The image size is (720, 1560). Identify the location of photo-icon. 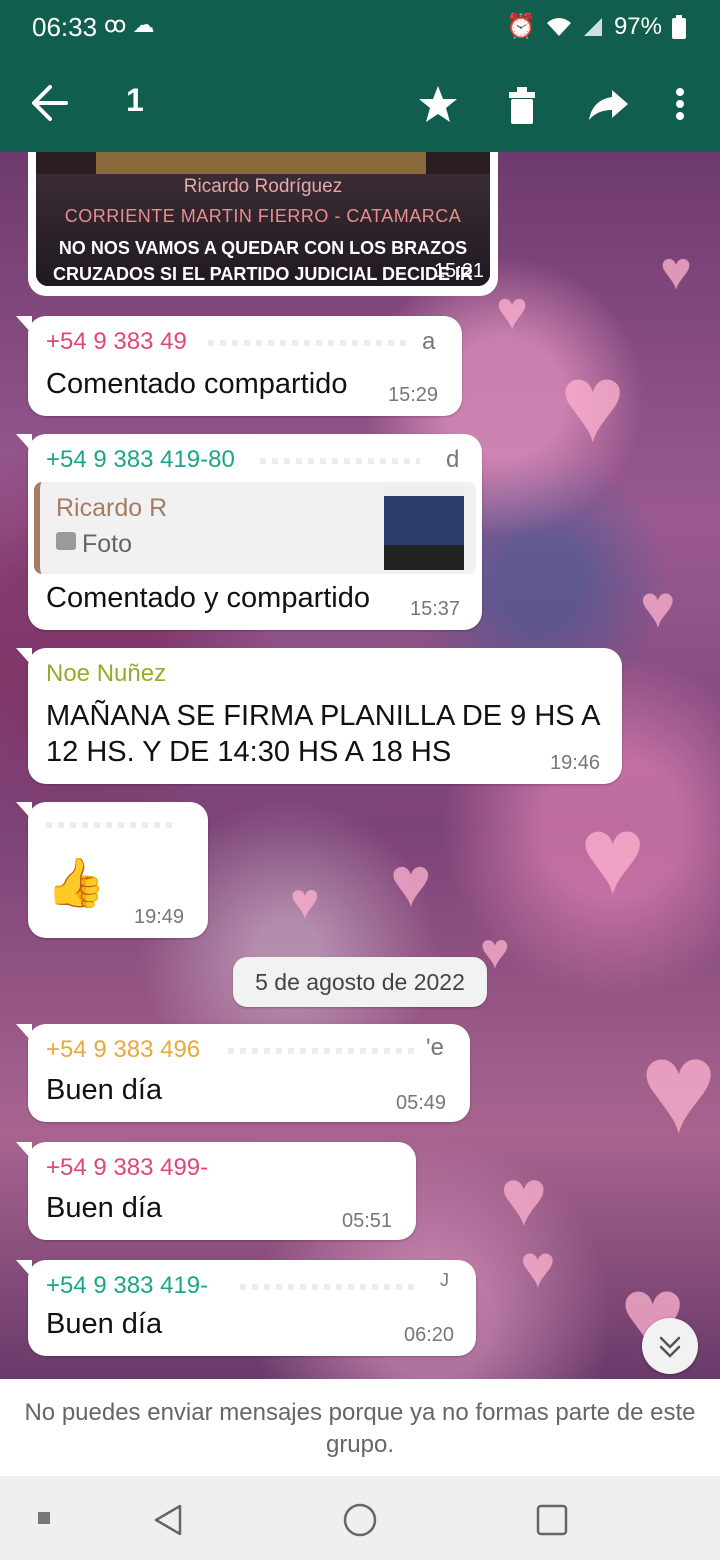
(66, 541).